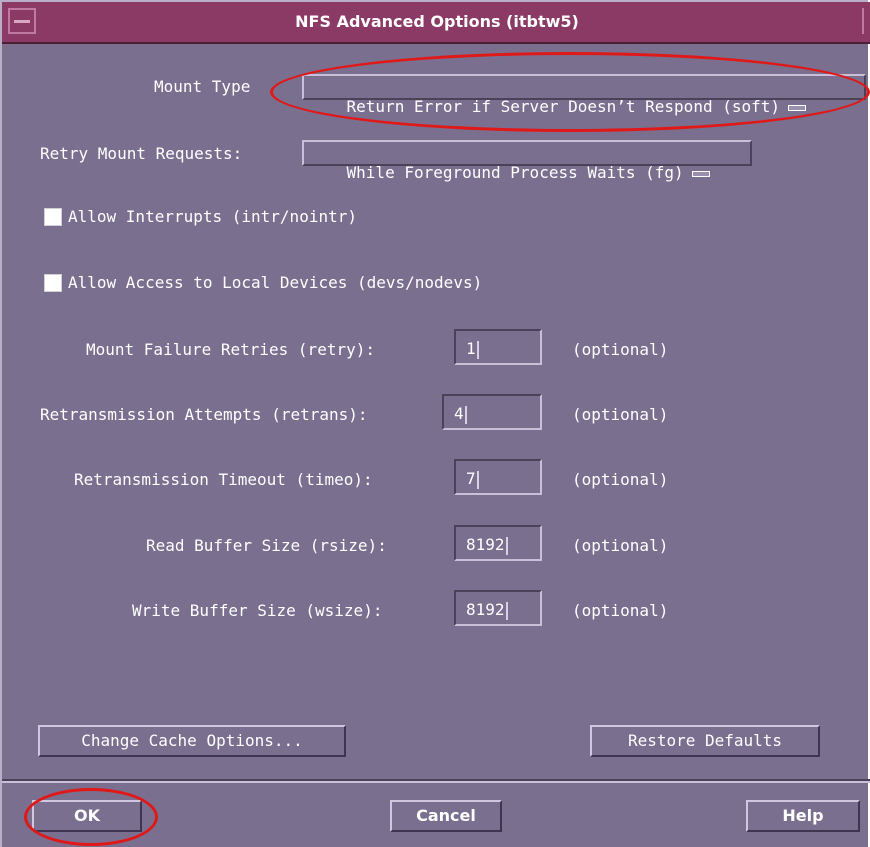 This screenshot has height=847, width=870. I want to click on wsize-hint: (optional), so click(620, 610).